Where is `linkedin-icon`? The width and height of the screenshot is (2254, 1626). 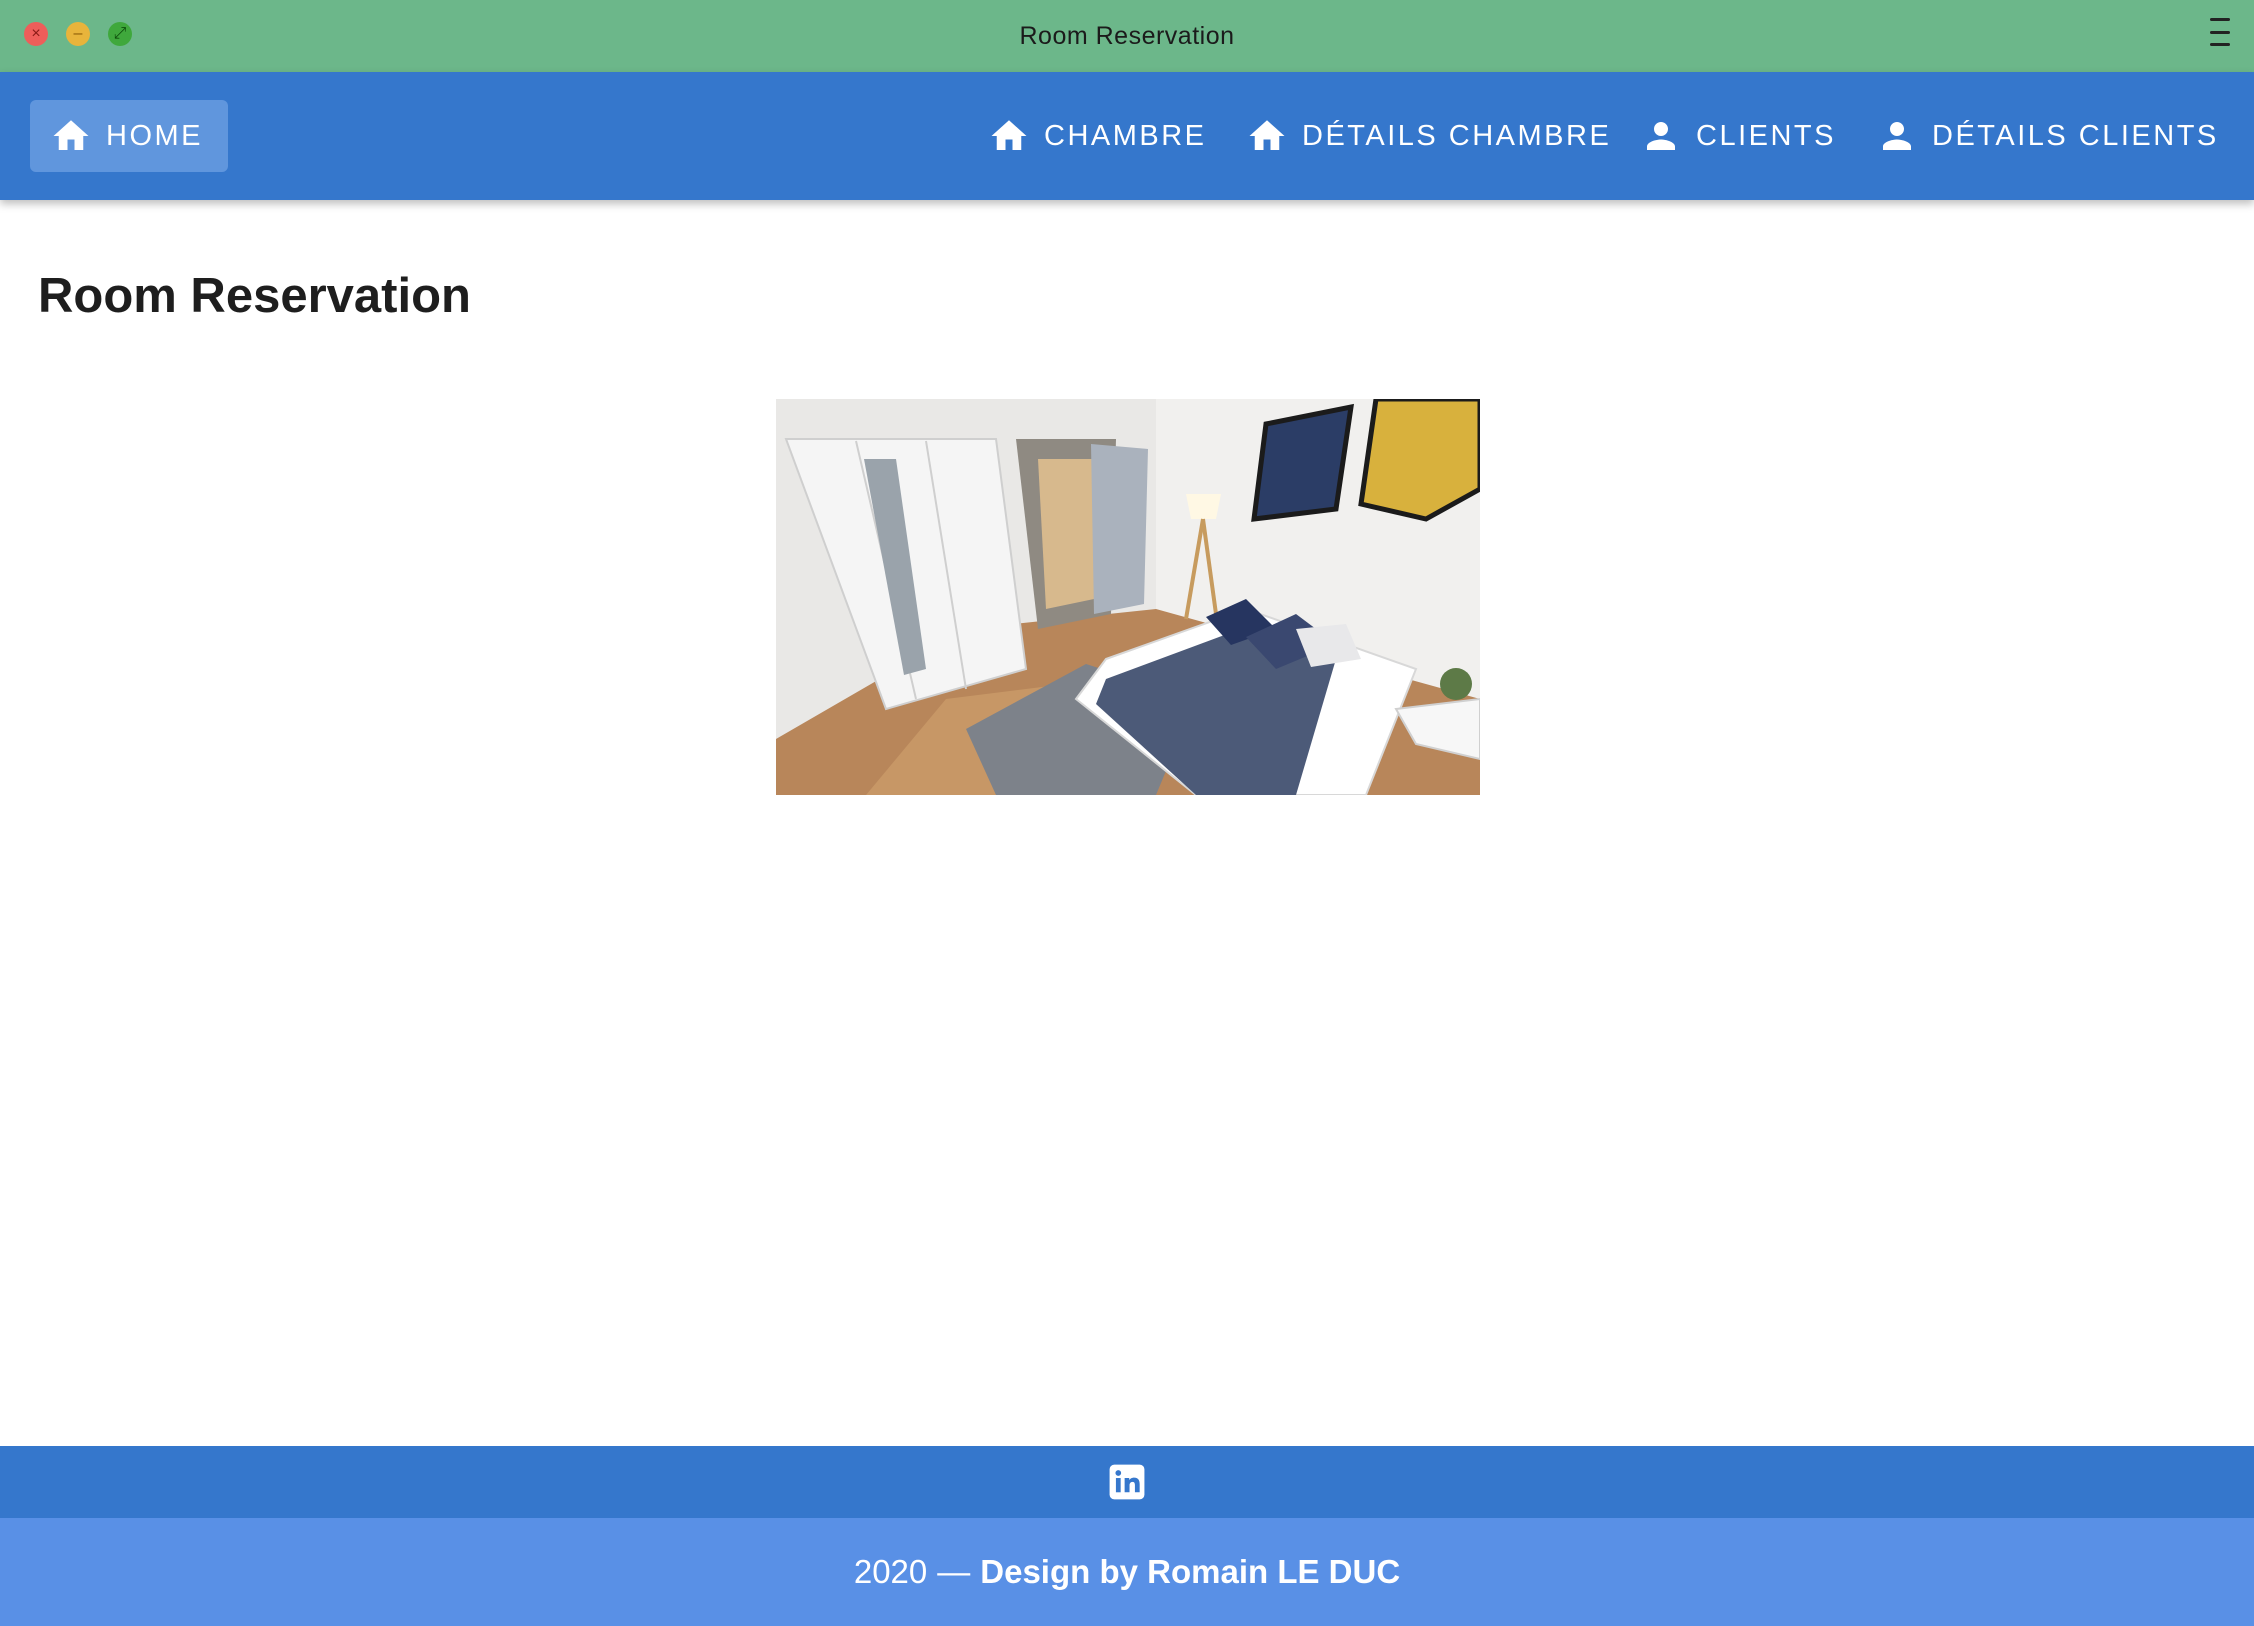 linkedin-icon is located at coordinates (1127, 1482).